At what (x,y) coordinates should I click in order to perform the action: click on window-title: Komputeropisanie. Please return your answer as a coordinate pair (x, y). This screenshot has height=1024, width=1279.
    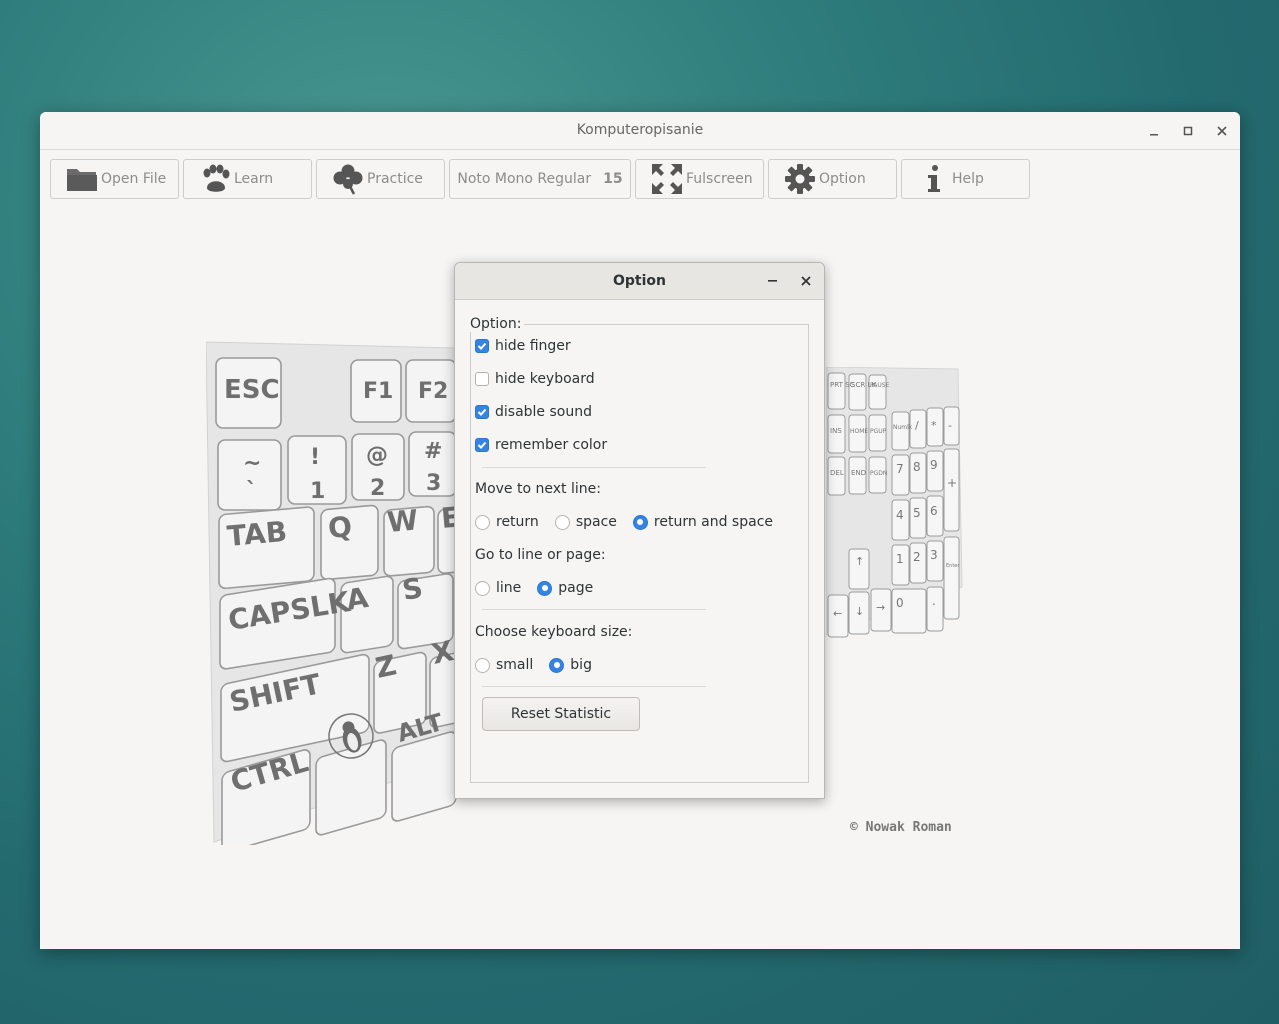
    Looking at the image, I should click on (640, 130).